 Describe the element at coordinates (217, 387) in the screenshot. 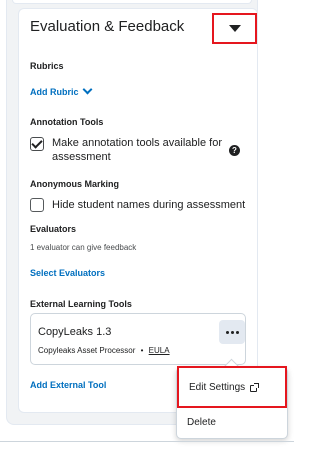

I see `edit-settings-label: Edit Settings` at that location.